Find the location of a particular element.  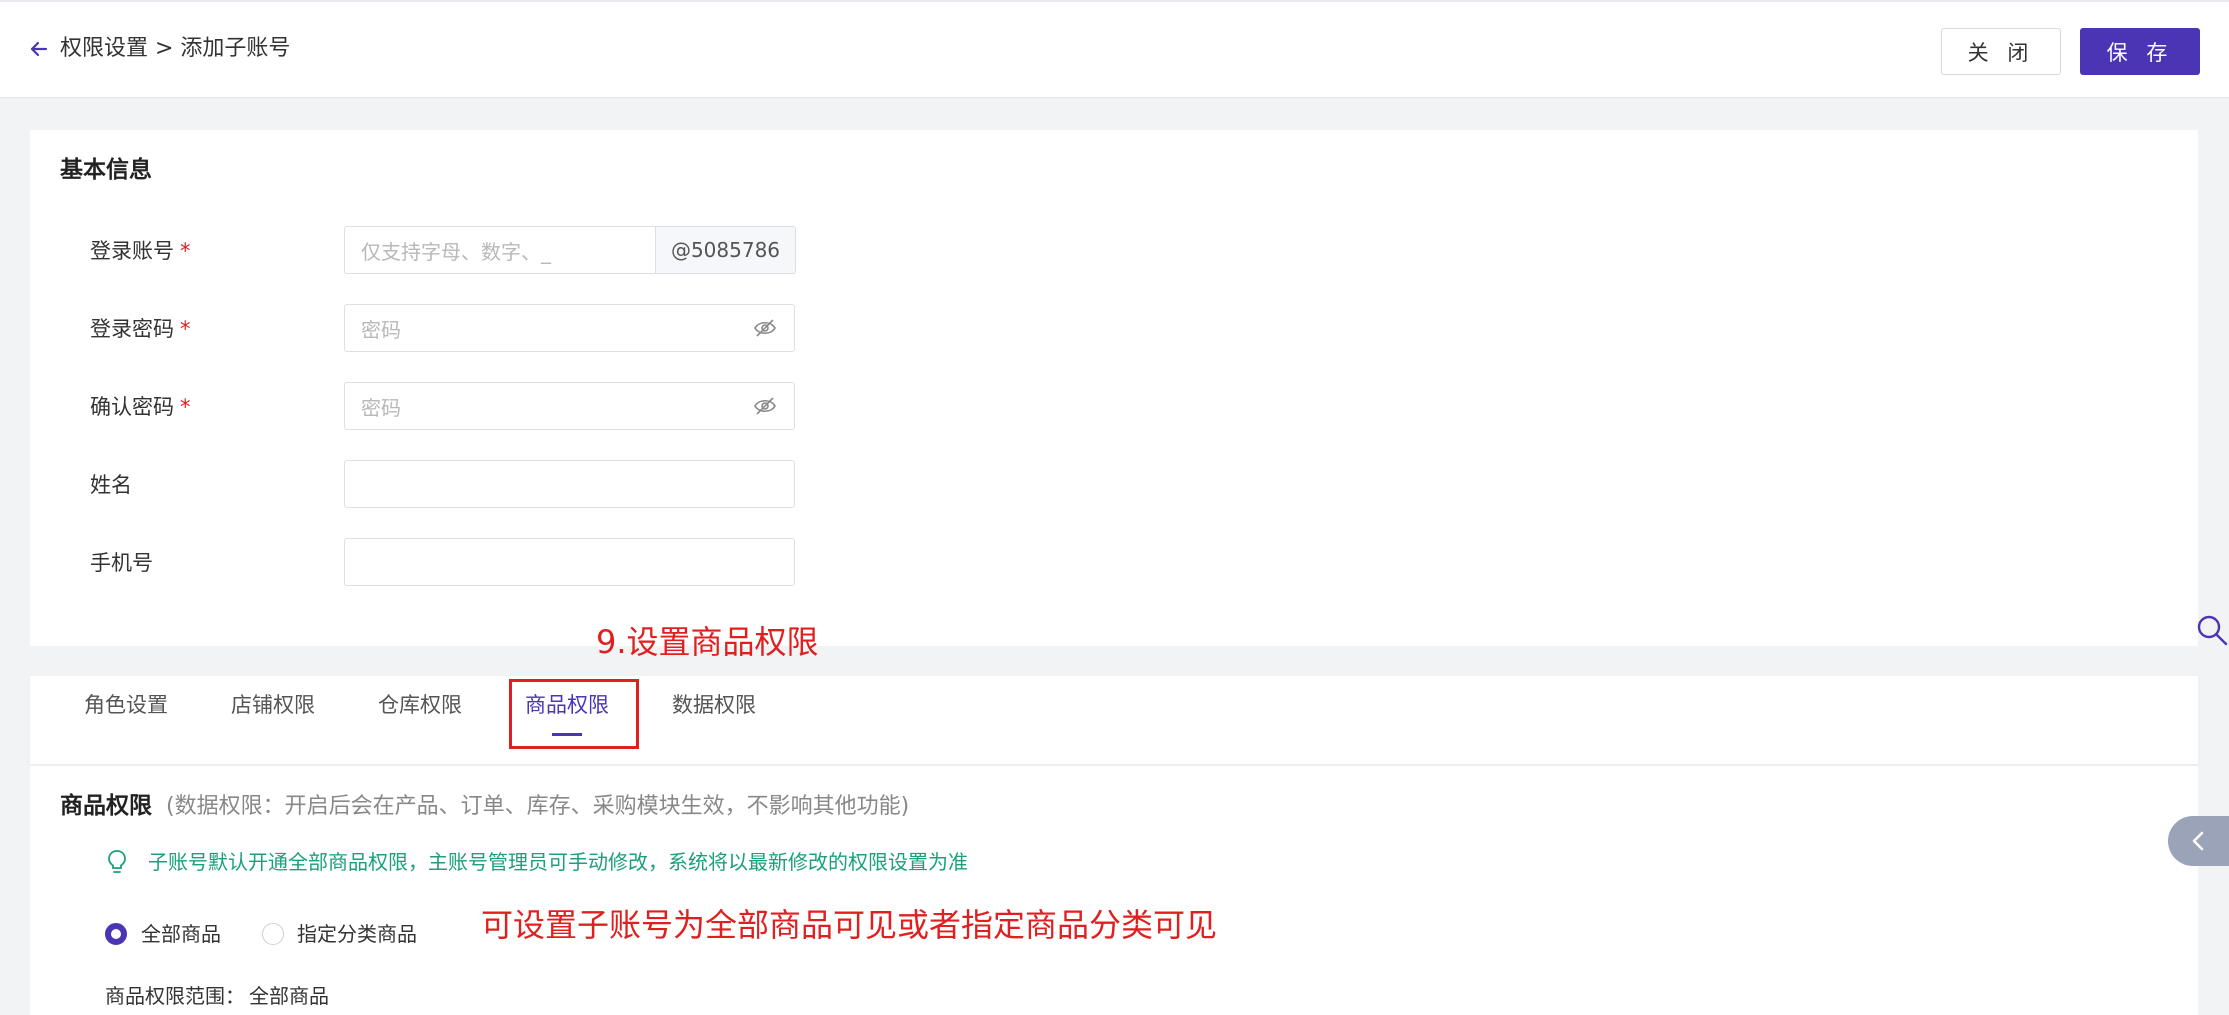

confirm-password-label: 确认密码 * is located at coordinates (140, 407).